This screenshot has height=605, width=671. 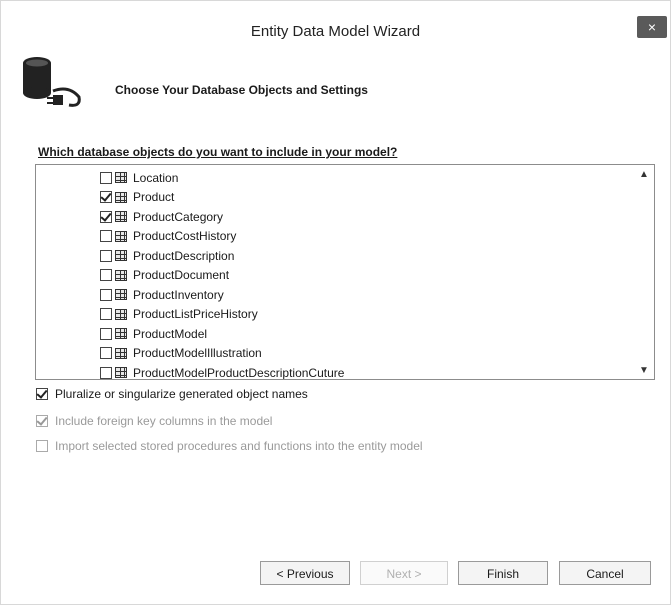 I want to click on tree-item: ProductListPriceHistory, so click(x=222, y=315).